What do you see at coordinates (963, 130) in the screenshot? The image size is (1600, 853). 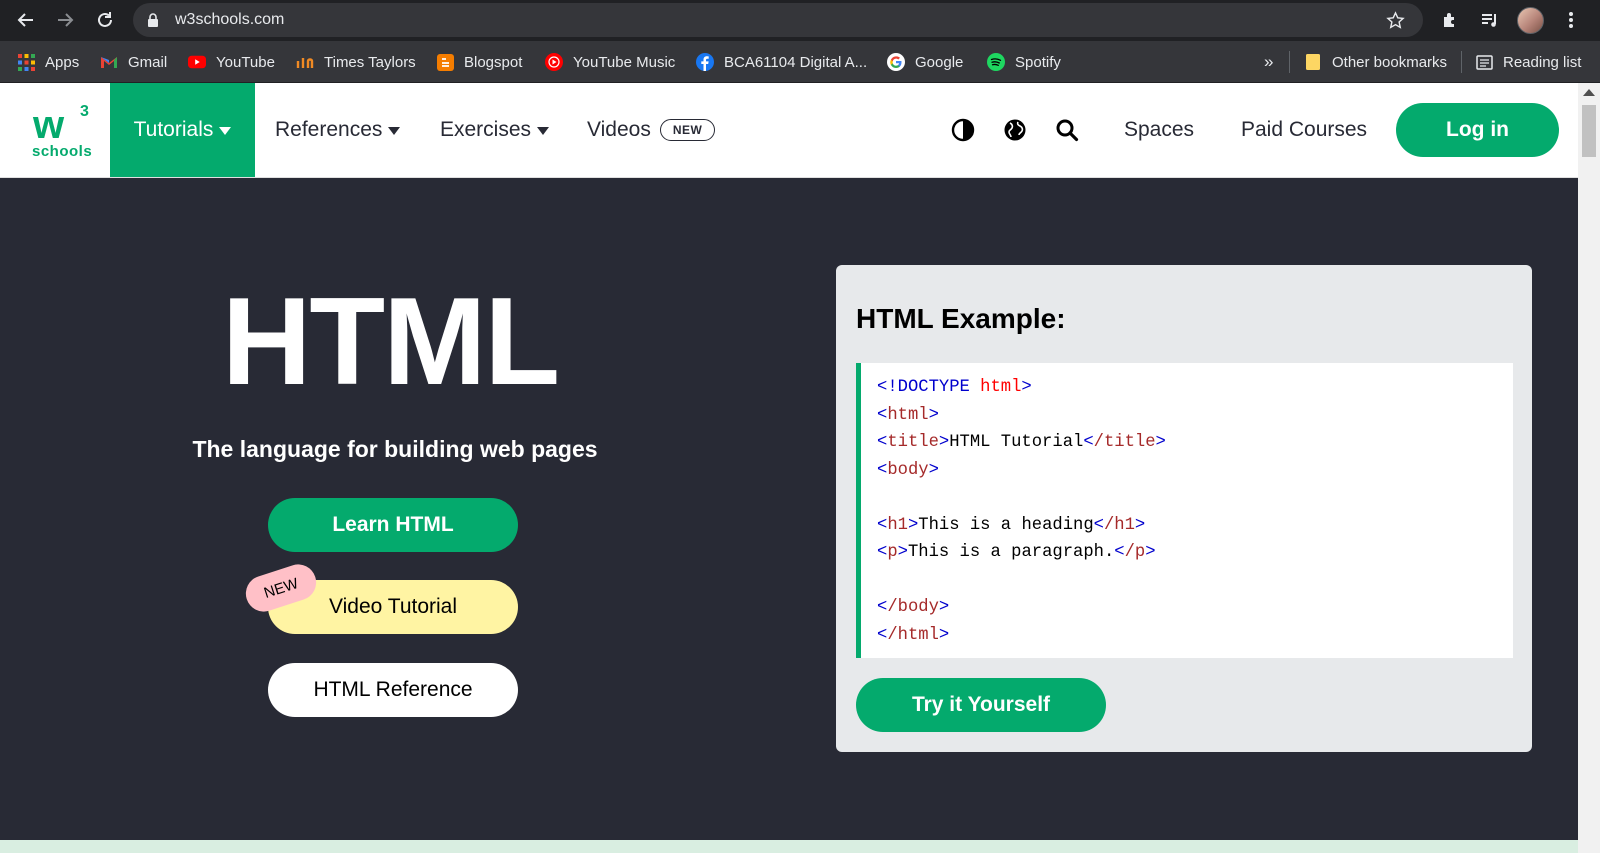 I see `contrast-toggle-icon` at bounding box center [963, 130].